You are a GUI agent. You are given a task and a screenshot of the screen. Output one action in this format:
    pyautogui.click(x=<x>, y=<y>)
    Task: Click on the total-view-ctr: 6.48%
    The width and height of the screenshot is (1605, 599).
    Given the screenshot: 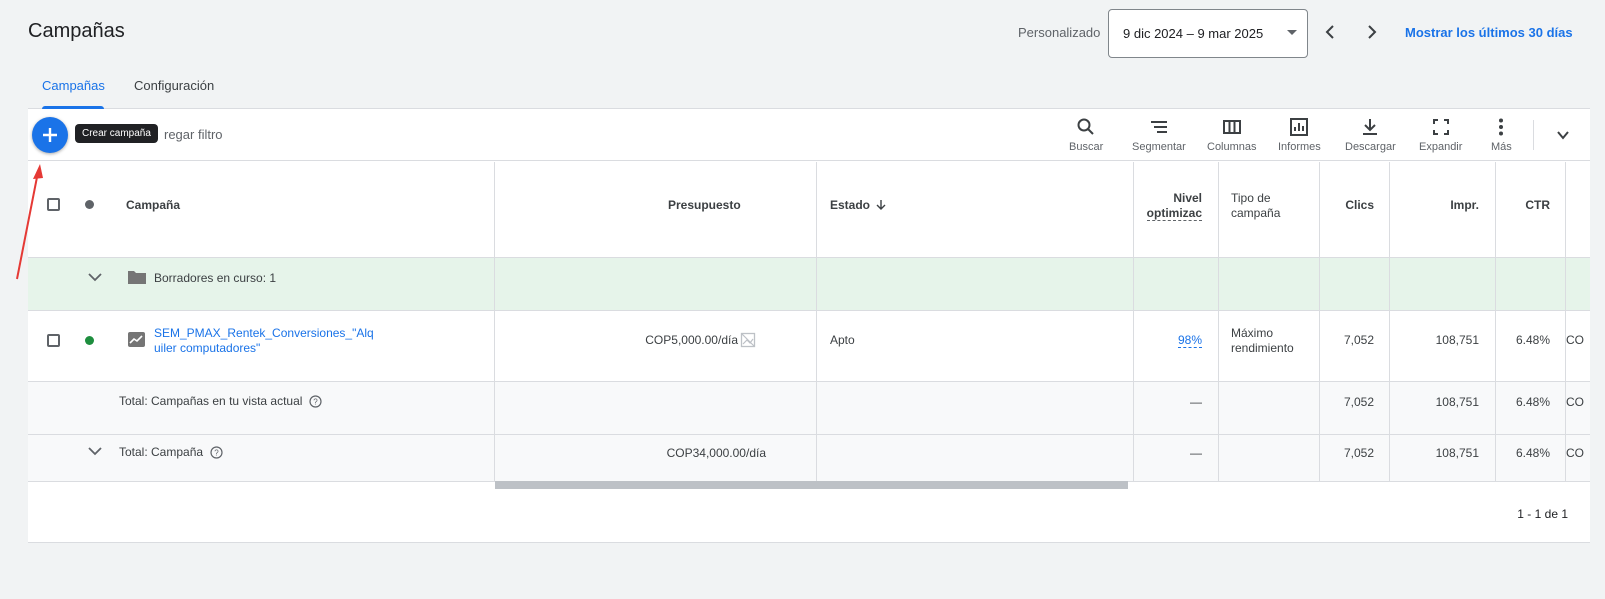 What is the action you would take?
    pyautogui.click(x=1532, y=402)
    